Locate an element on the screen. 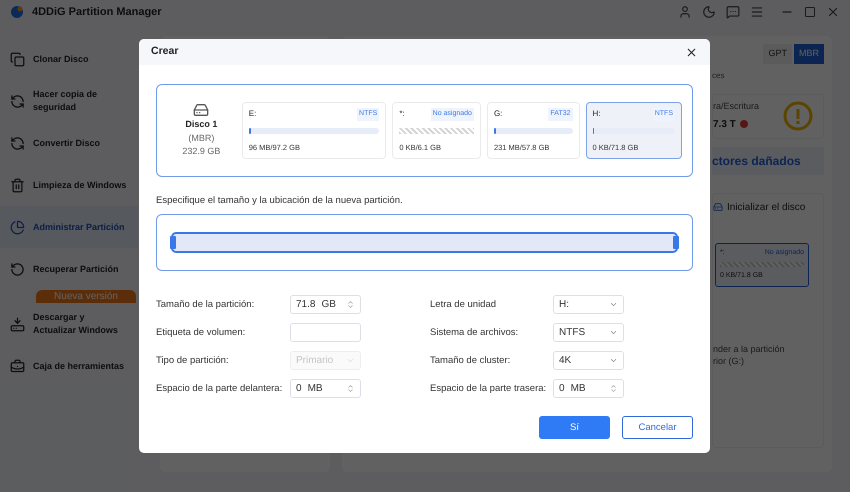 Image resolution: width=850 pixels, height=492 pixels. dropdown: H: is located at coordinates (588, 304).